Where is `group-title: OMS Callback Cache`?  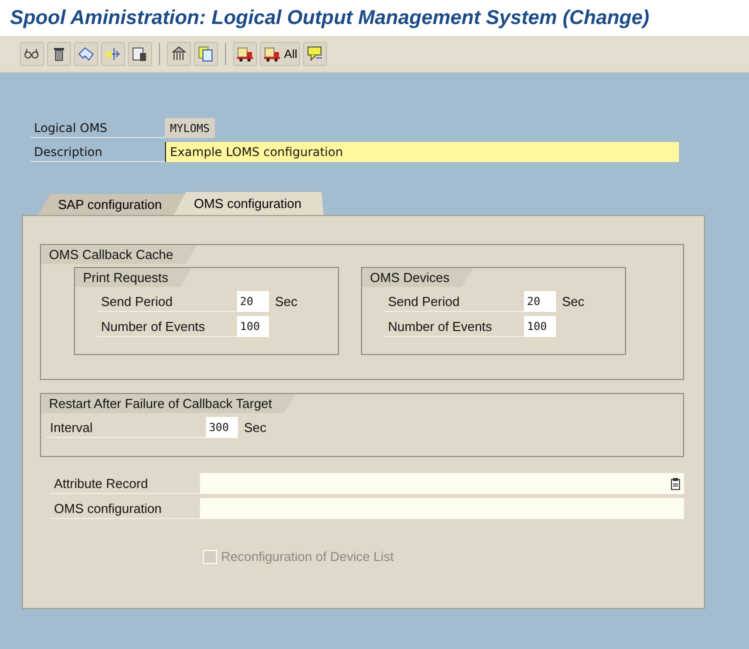 group-title: OMS Callback Cache is located at coordinates (119, 254).